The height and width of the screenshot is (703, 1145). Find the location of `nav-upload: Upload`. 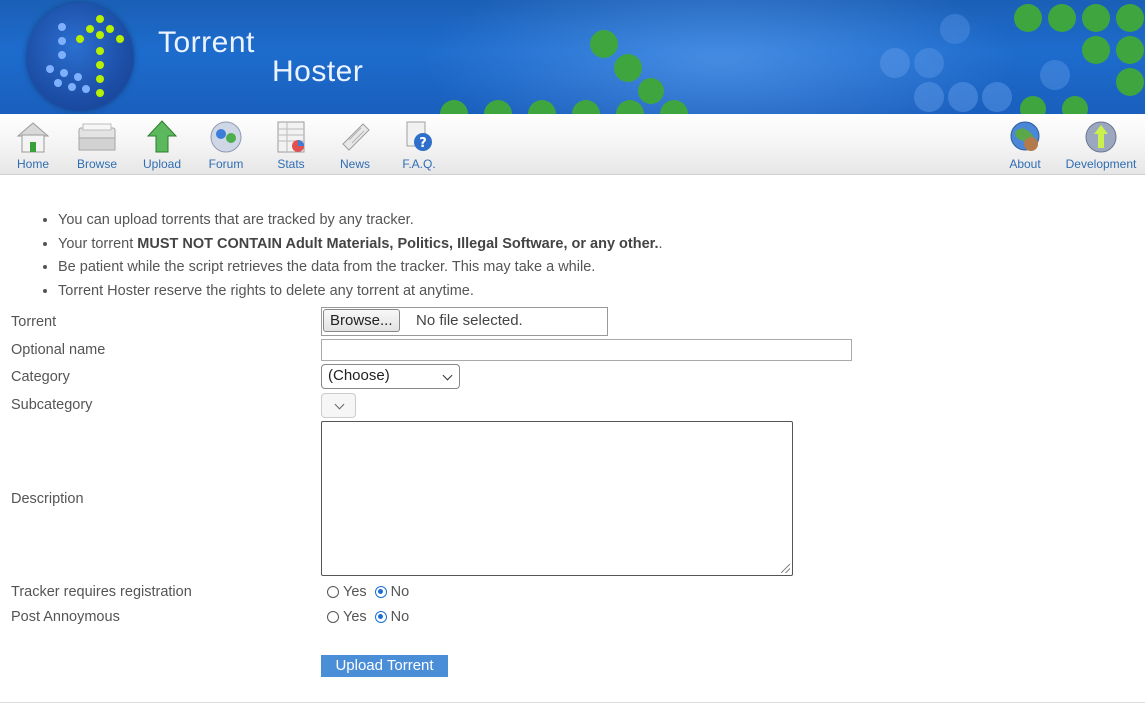

nav-upload: Upload is located at coordinates (162, 144).